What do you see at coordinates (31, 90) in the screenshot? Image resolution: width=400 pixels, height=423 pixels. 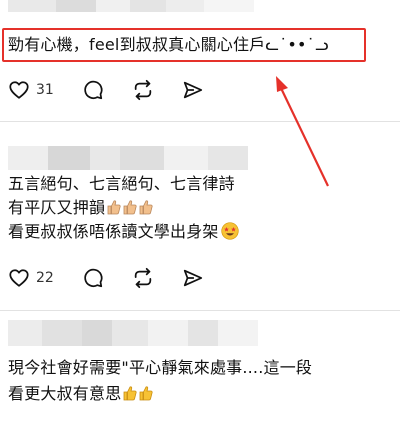 I see `like-button: 31` at bounding box center [31, 90].